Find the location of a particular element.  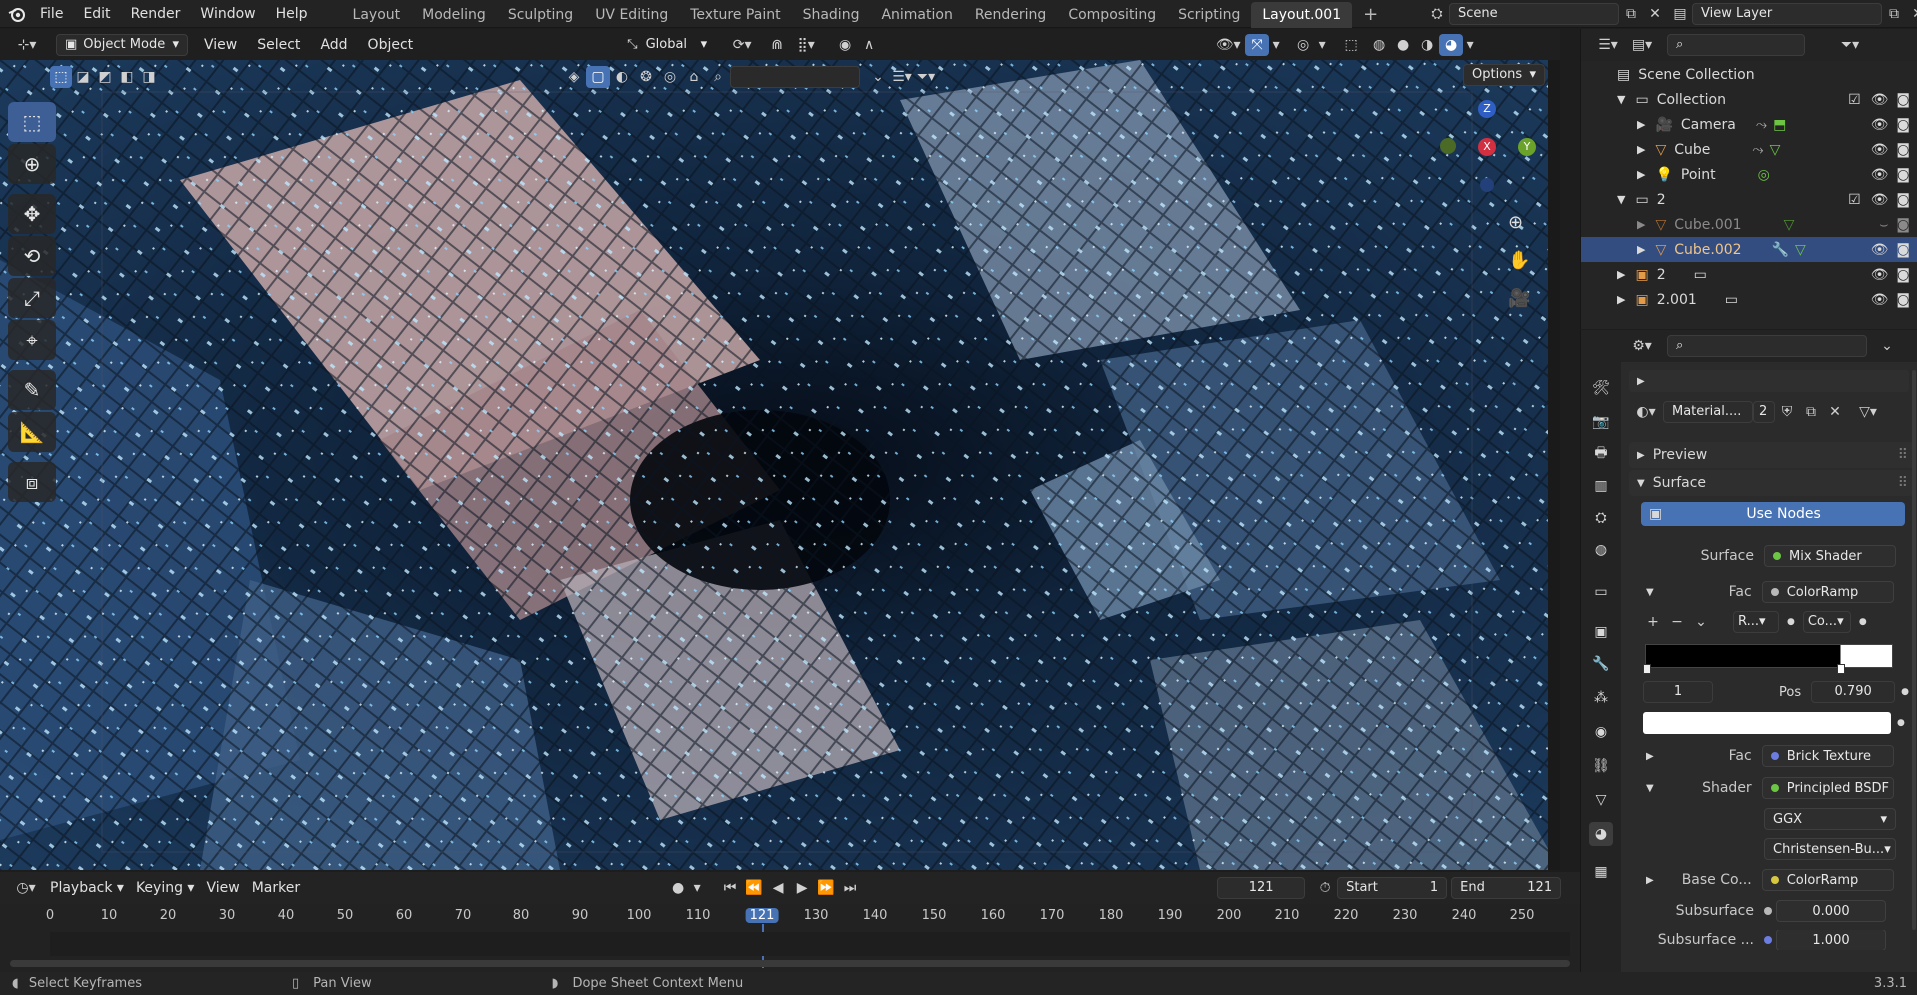

mode-dropdown: ▣ Object Mode ▾ is located at coordinates (122, 44).